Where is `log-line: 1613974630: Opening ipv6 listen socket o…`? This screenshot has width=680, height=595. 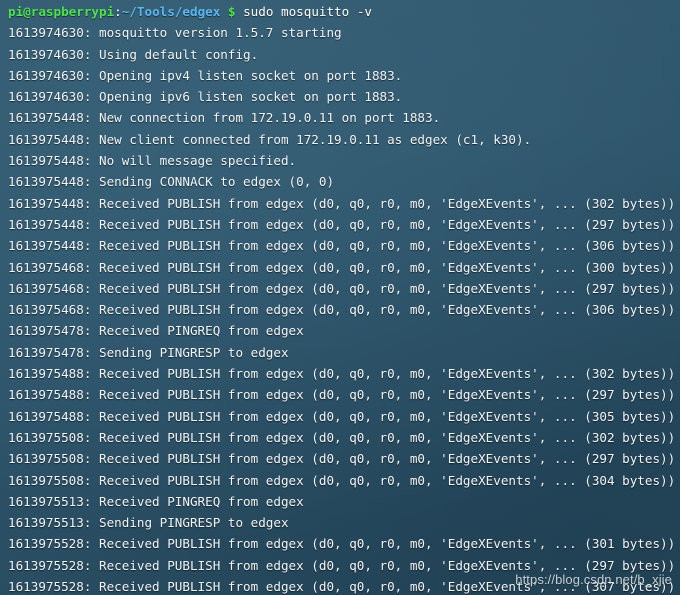 log-line: 1613974630: Opening ipv6 listen socket o… is located at coordinates (205, 97).